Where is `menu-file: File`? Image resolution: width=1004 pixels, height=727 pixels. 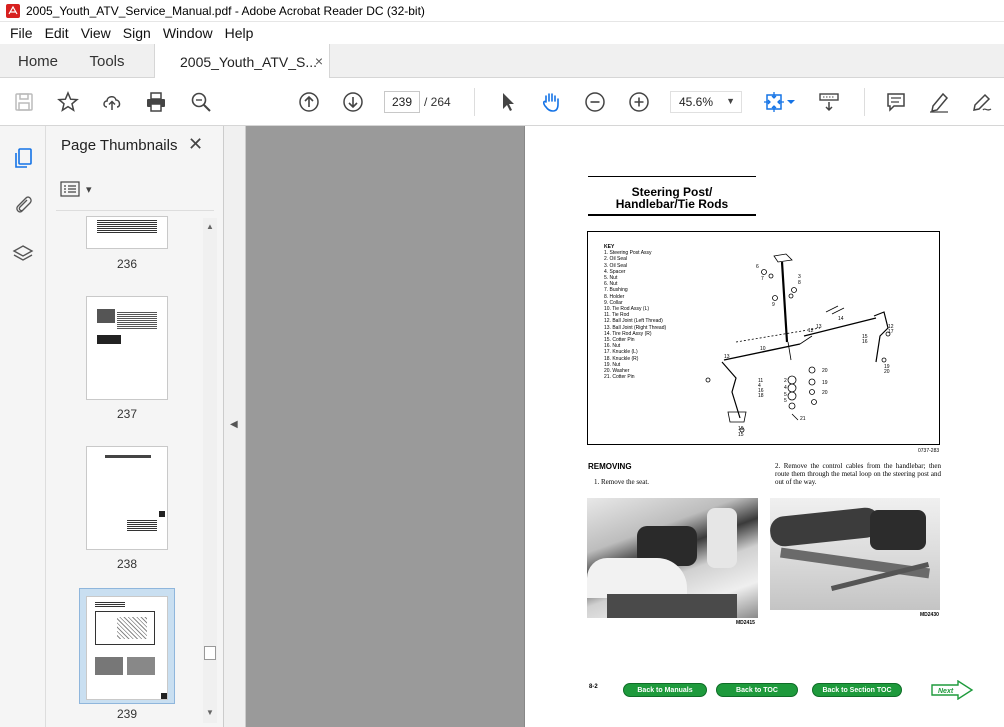 menu-file: File is located at coordinates (21, 33).